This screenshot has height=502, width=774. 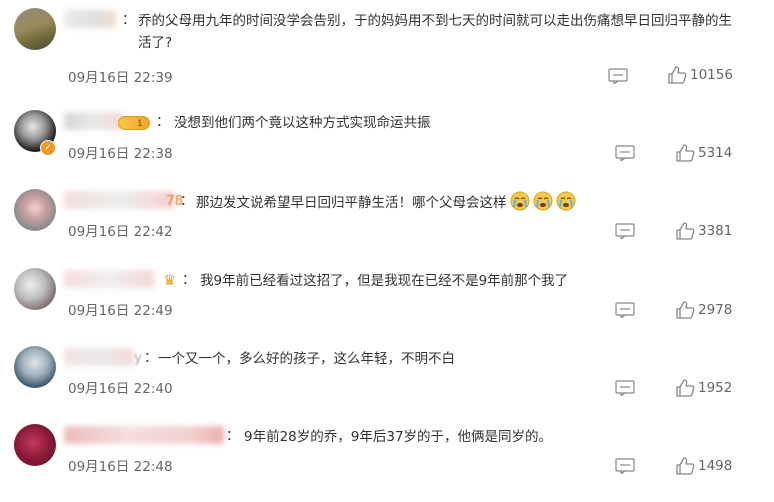 I want to click on crown-icon: ♛, so click(x=170, y=280).